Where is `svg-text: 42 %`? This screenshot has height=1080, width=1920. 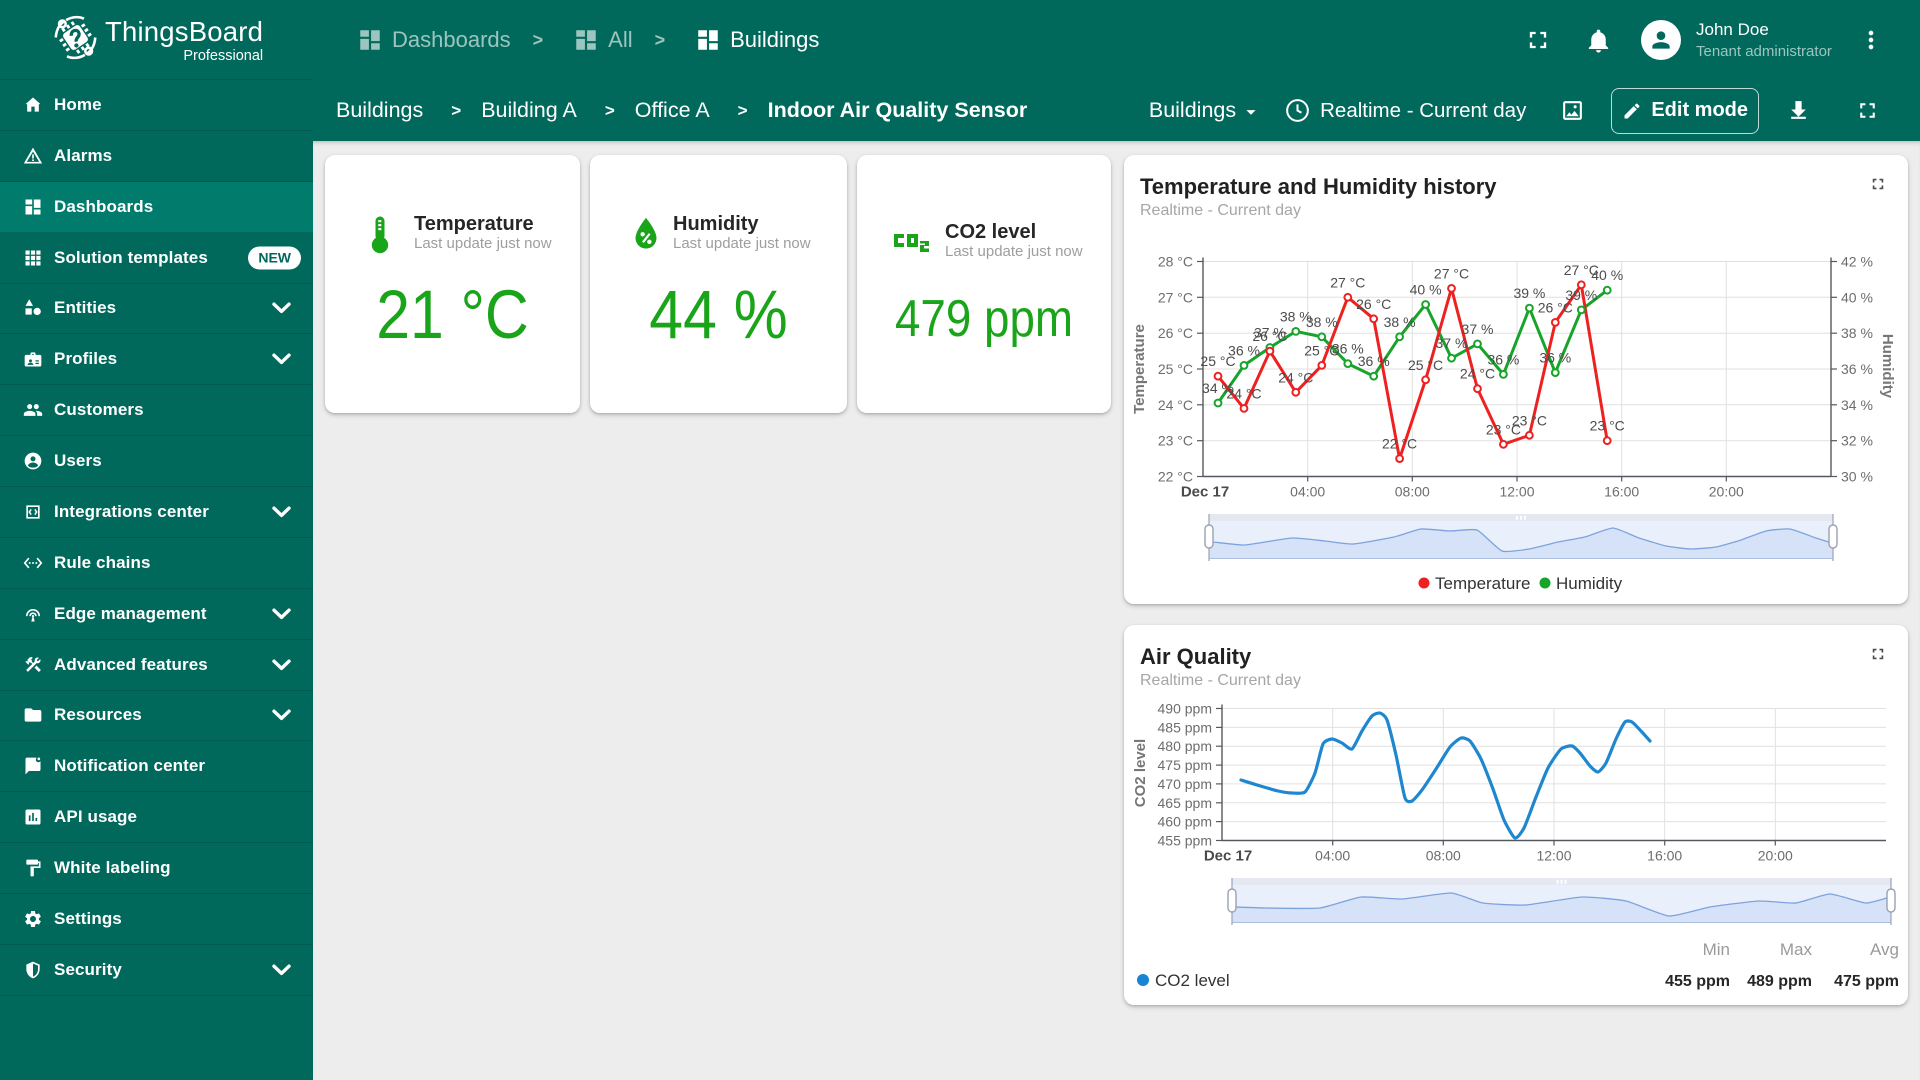 svg-text: 42 % is located at coordinates (1857, 262).